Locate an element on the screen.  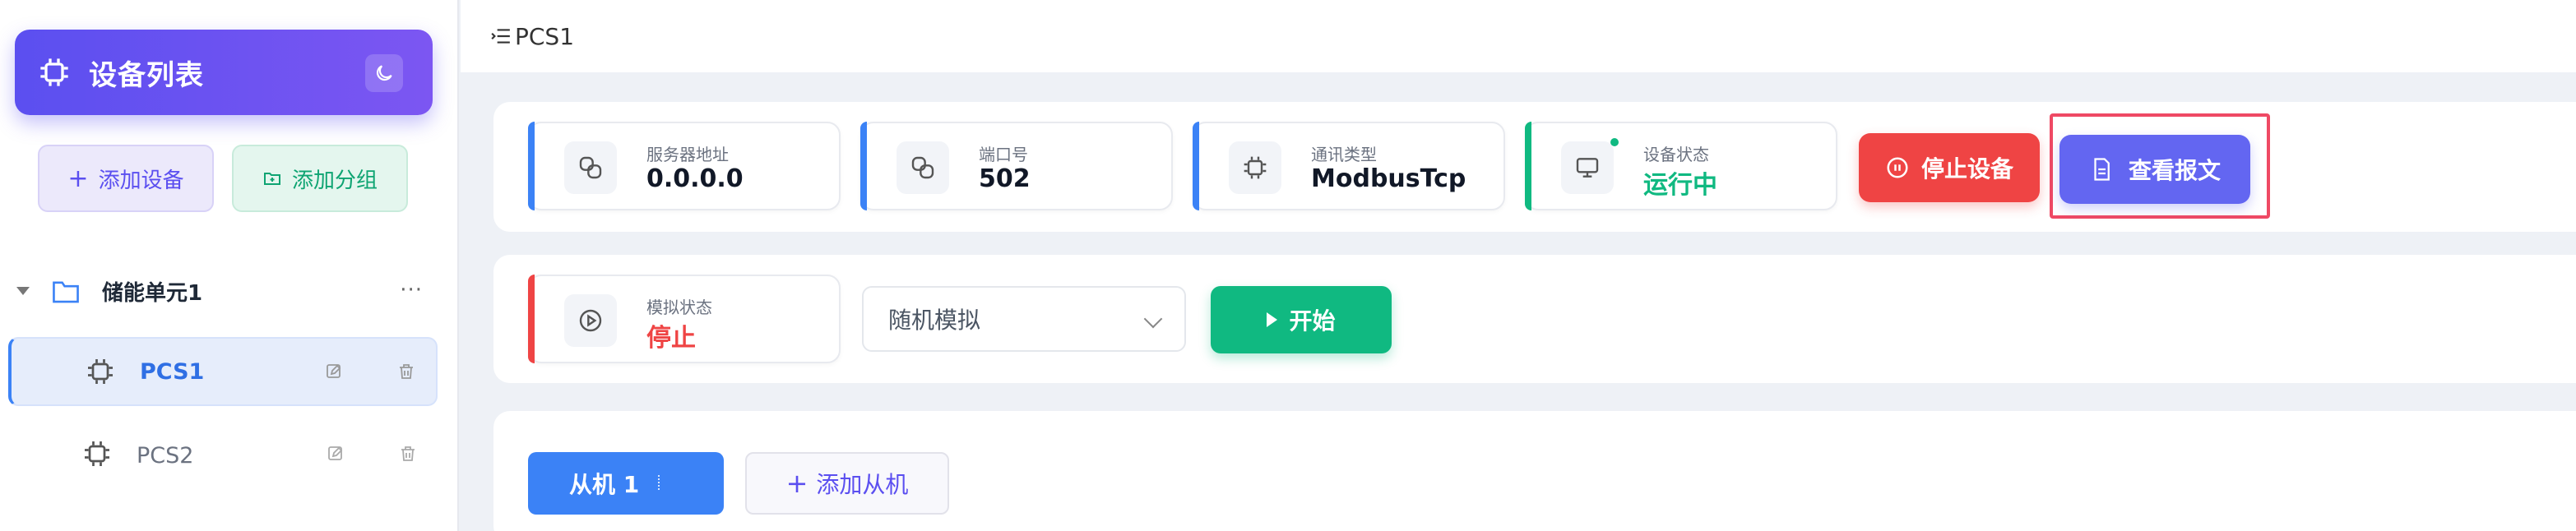
tab-label: 从机 1 is located at coordinates (604, 484).